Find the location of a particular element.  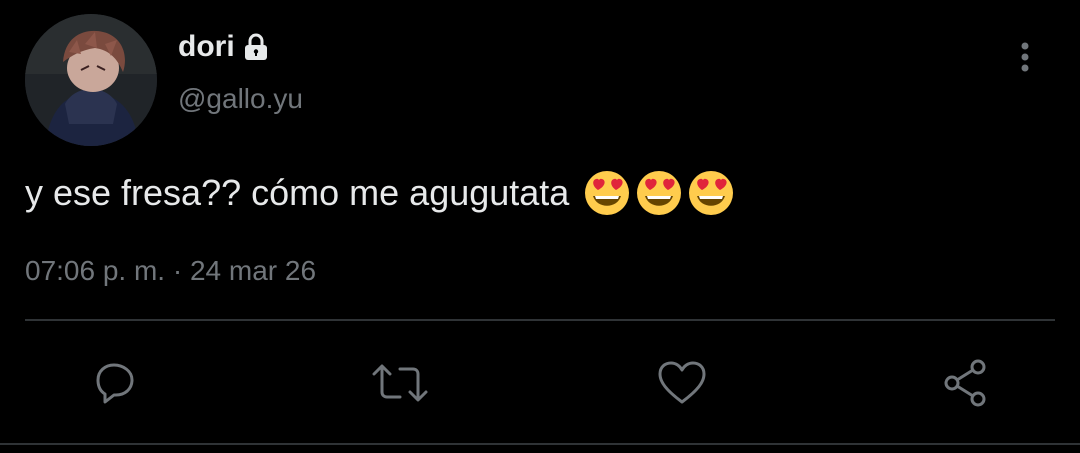

tweet-meta: 07:06 p. m. · 24 mar 26 is located at coordinates (170, 271).